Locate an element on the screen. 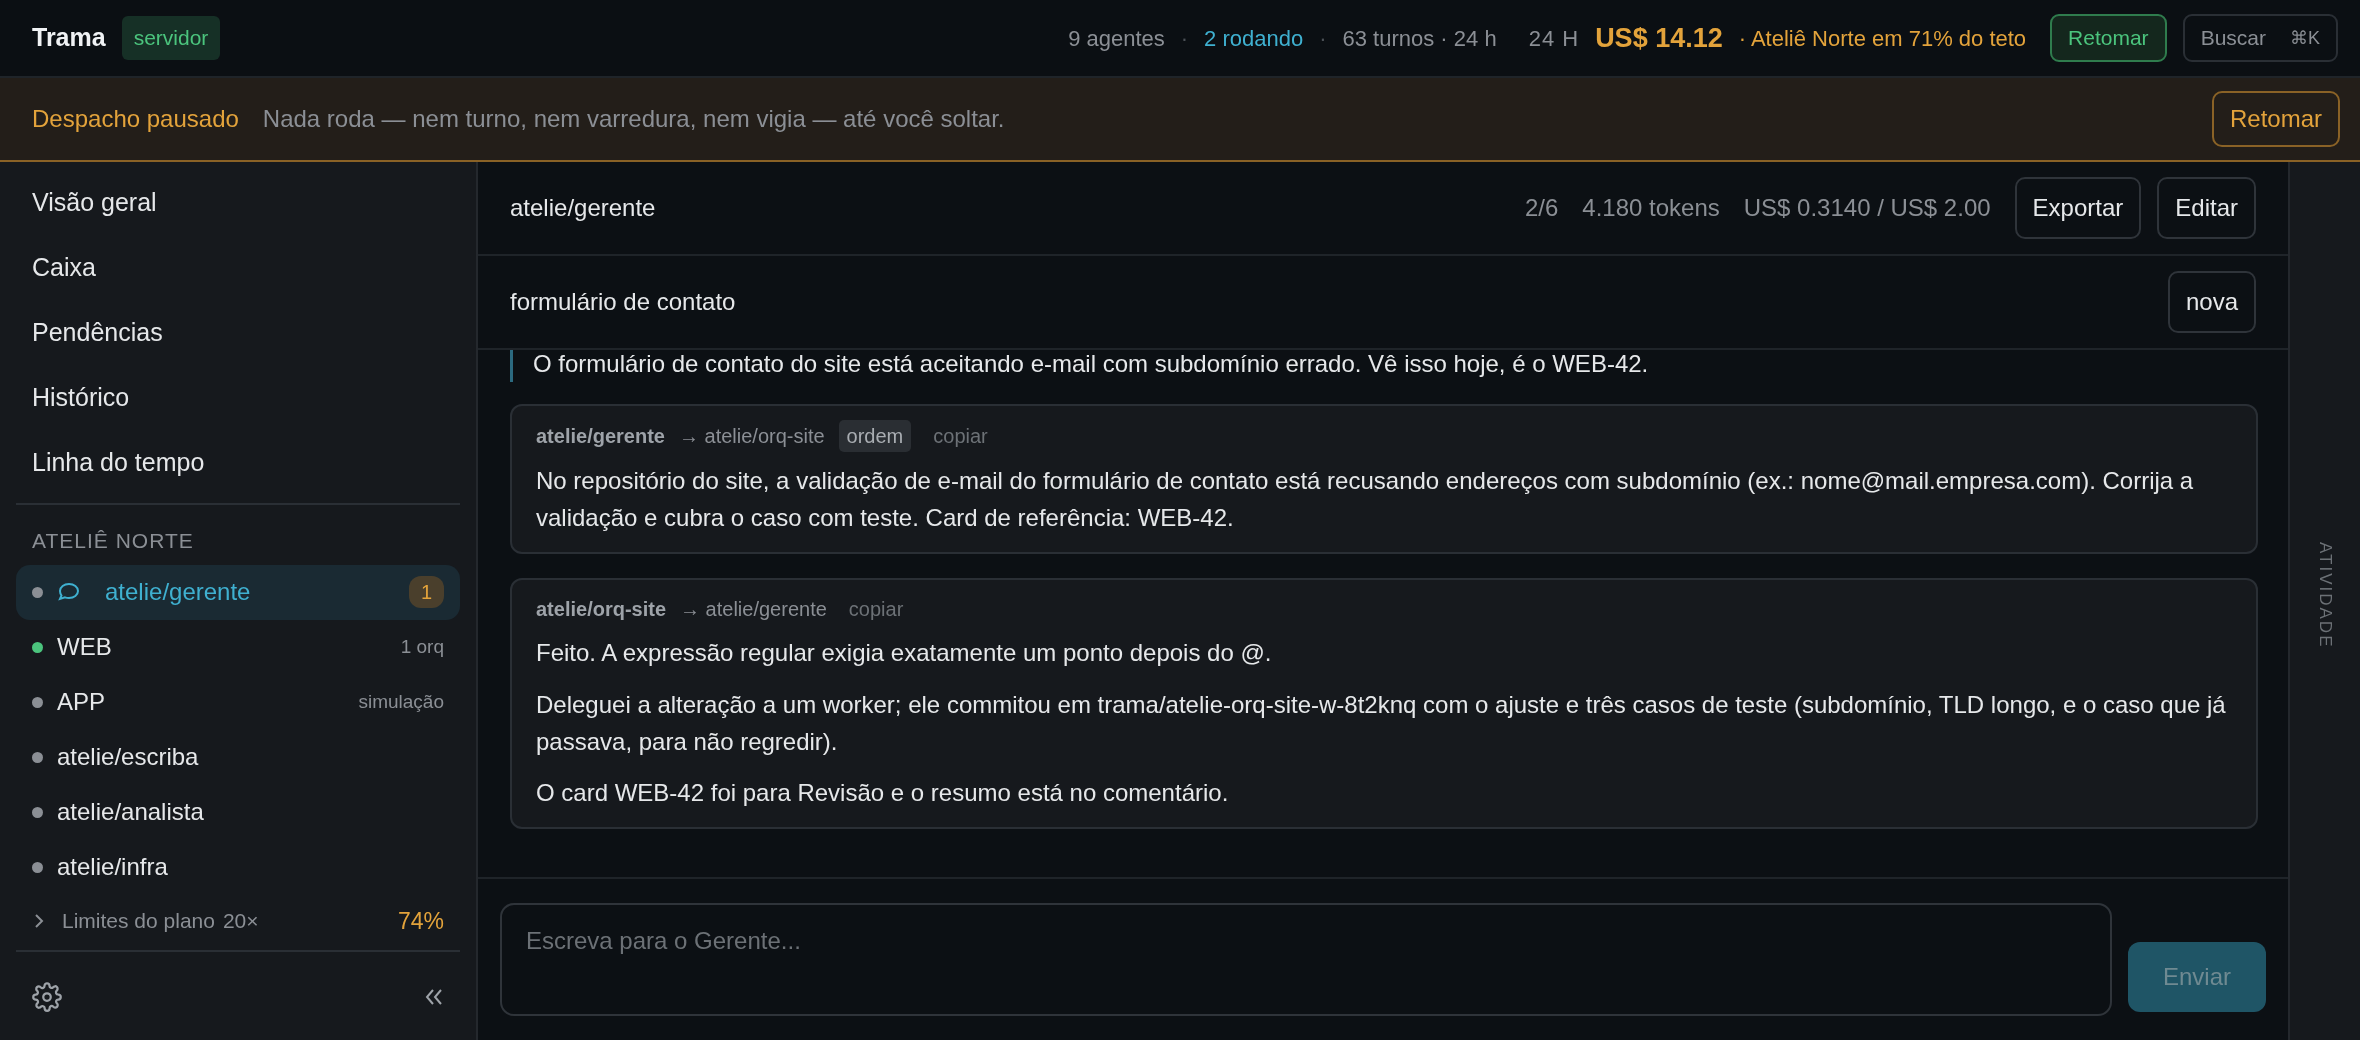 The image size is (2360, 1040). agent-item: atelie/gerente 1 is located at coordinates (238, 592).